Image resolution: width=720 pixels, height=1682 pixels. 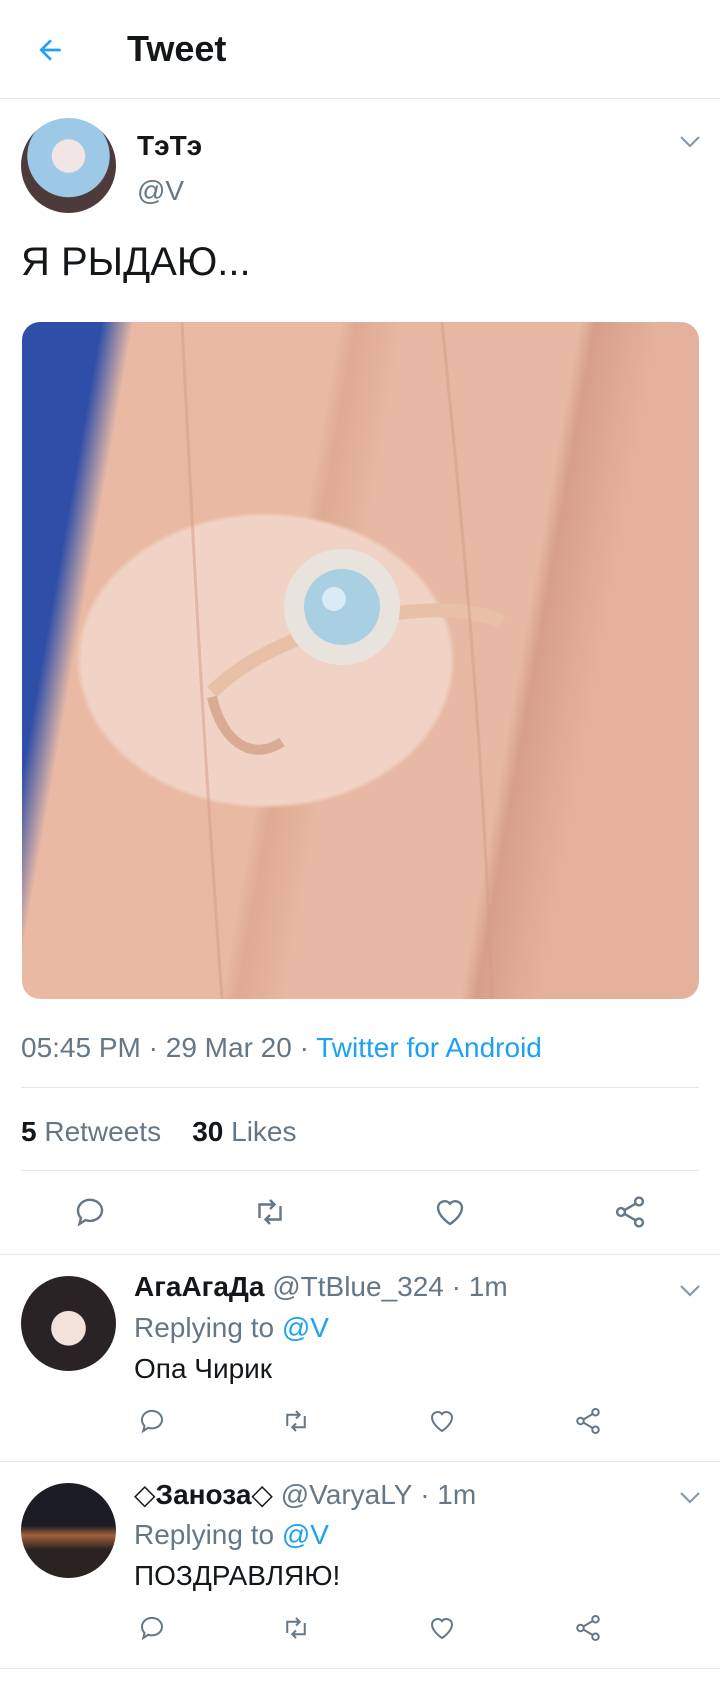 I want to click on retweets-stat: 5 Retweets, so click(x=91, y=1131).